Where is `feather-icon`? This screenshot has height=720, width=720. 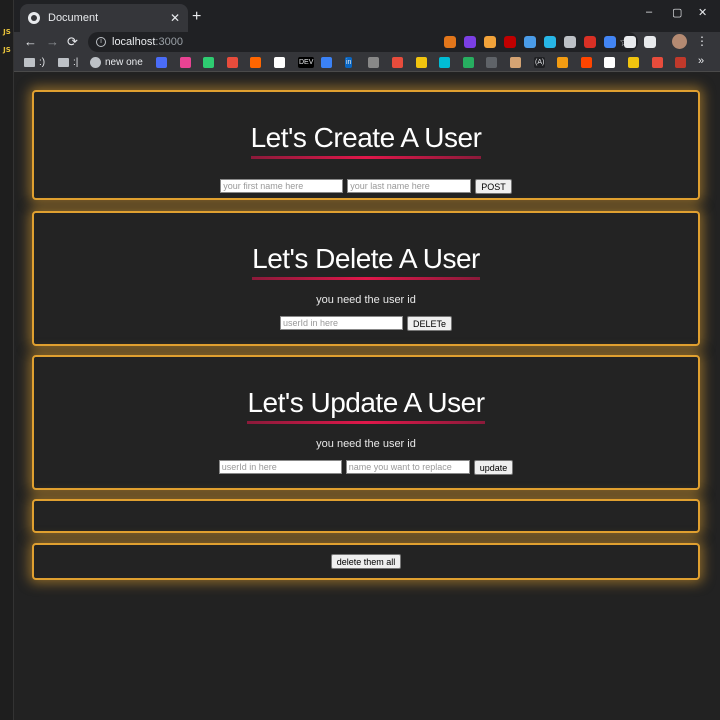
feather-icon is located at coordinates (490, 42).